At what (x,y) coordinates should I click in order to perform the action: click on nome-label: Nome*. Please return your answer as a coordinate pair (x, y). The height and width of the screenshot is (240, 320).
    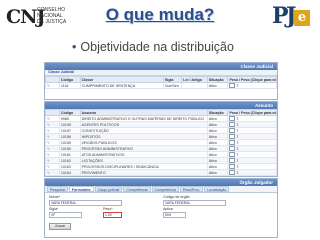
    Looking at the image, I should click on (54, 197).